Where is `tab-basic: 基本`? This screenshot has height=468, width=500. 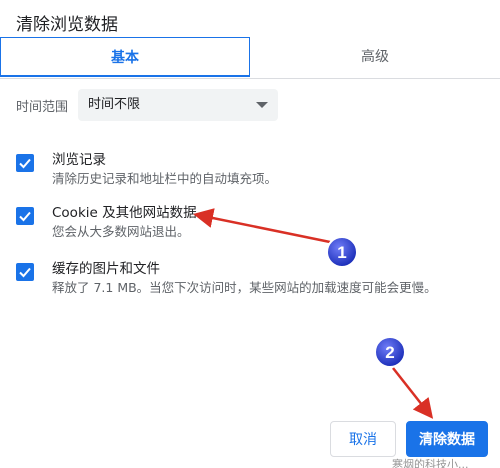 tab-basic: 基本 is located at coordinates (125, 57).